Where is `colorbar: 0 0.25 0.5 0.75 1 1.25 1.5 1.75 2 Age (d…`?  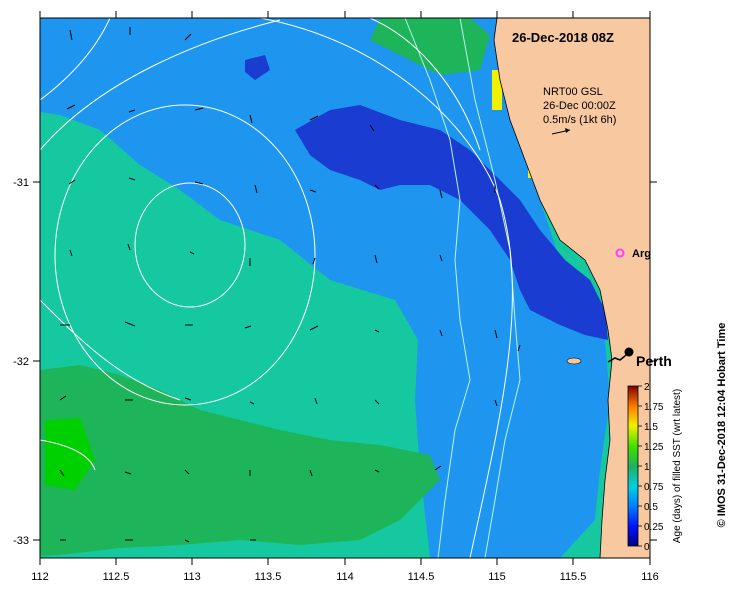
colorbar: 0 0.25 0.5 0.75 1 1.25 1.5 1.75 2 Age (d… is located at coordinates (655, 467).